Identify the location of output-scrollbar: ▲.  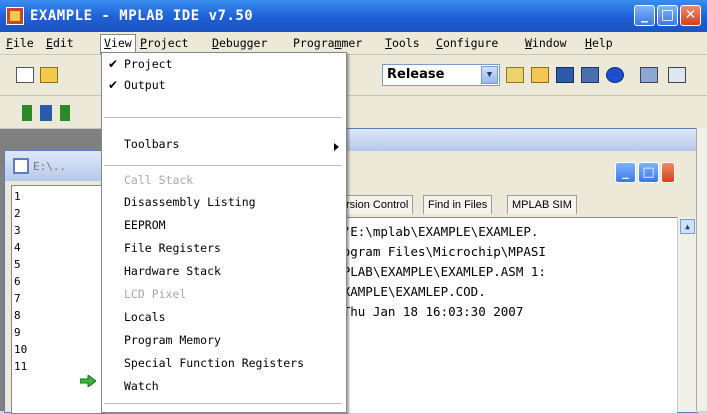
(687, 314).